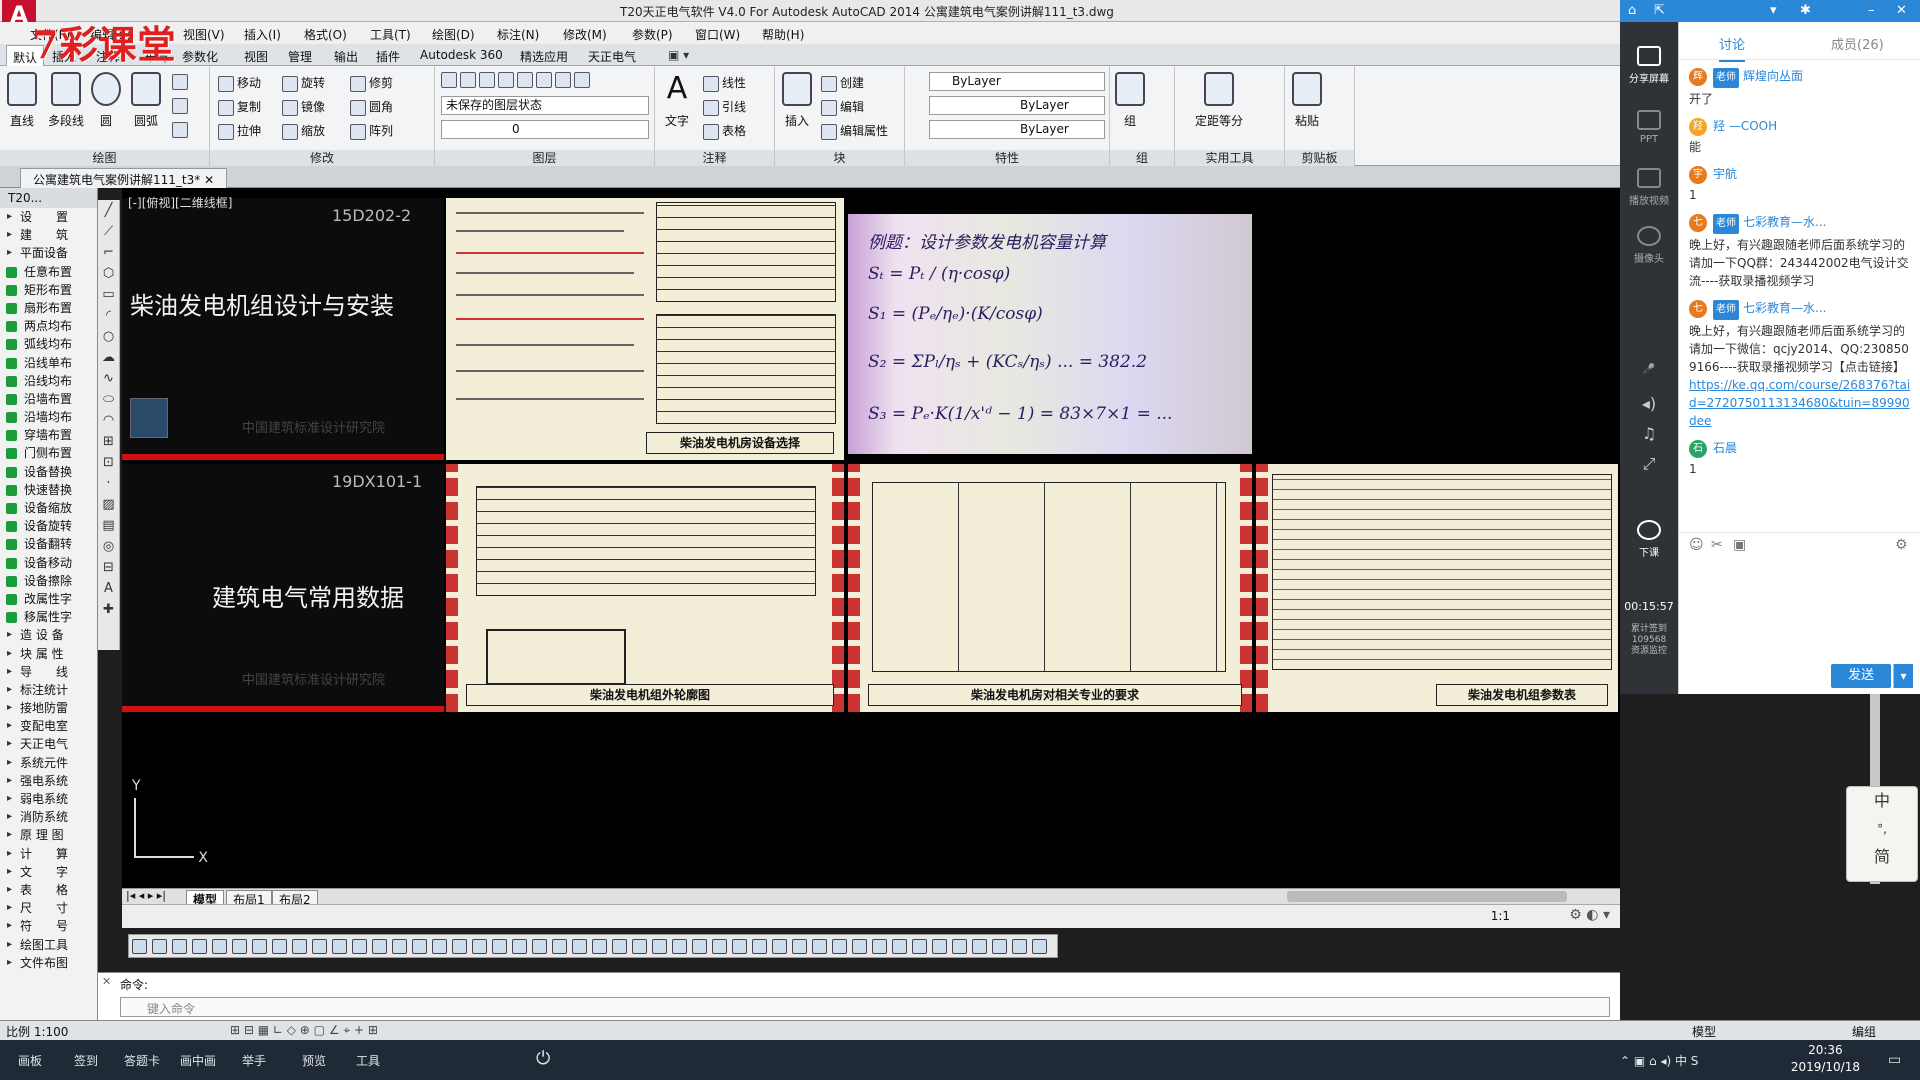 This screenshot has width=1920, height=1080. What do you see at coordinates (1649, 433) in the screenshot?
I see `music-icon: ♫` at bounding box center [1649, 433].